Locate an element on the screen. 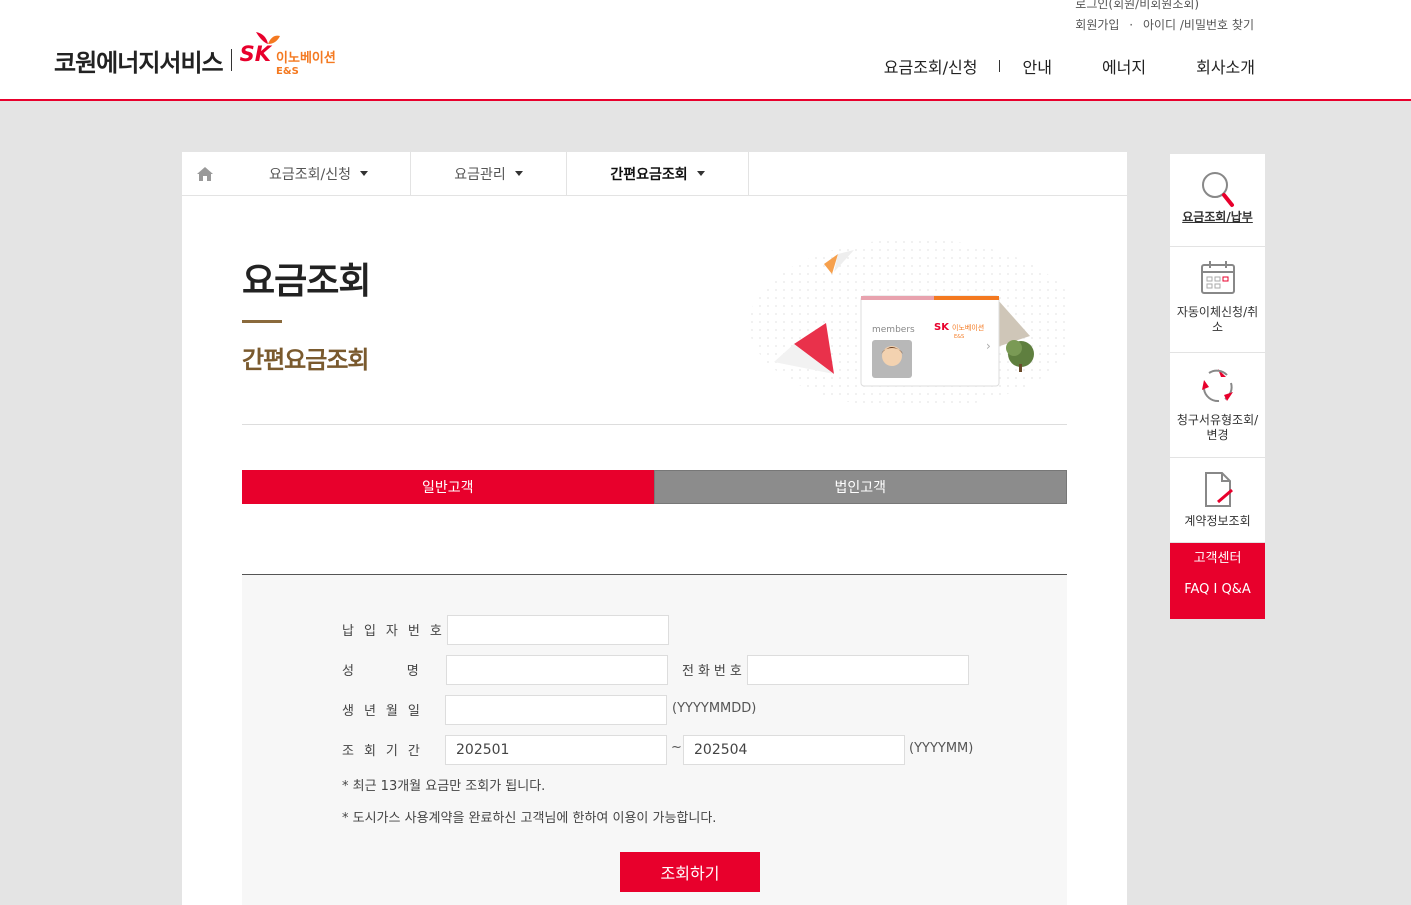 The height and width of the screenshot is (905, 1411). sk-logo: SK 이노베이션 E&S is located at coordinates (288, 55).